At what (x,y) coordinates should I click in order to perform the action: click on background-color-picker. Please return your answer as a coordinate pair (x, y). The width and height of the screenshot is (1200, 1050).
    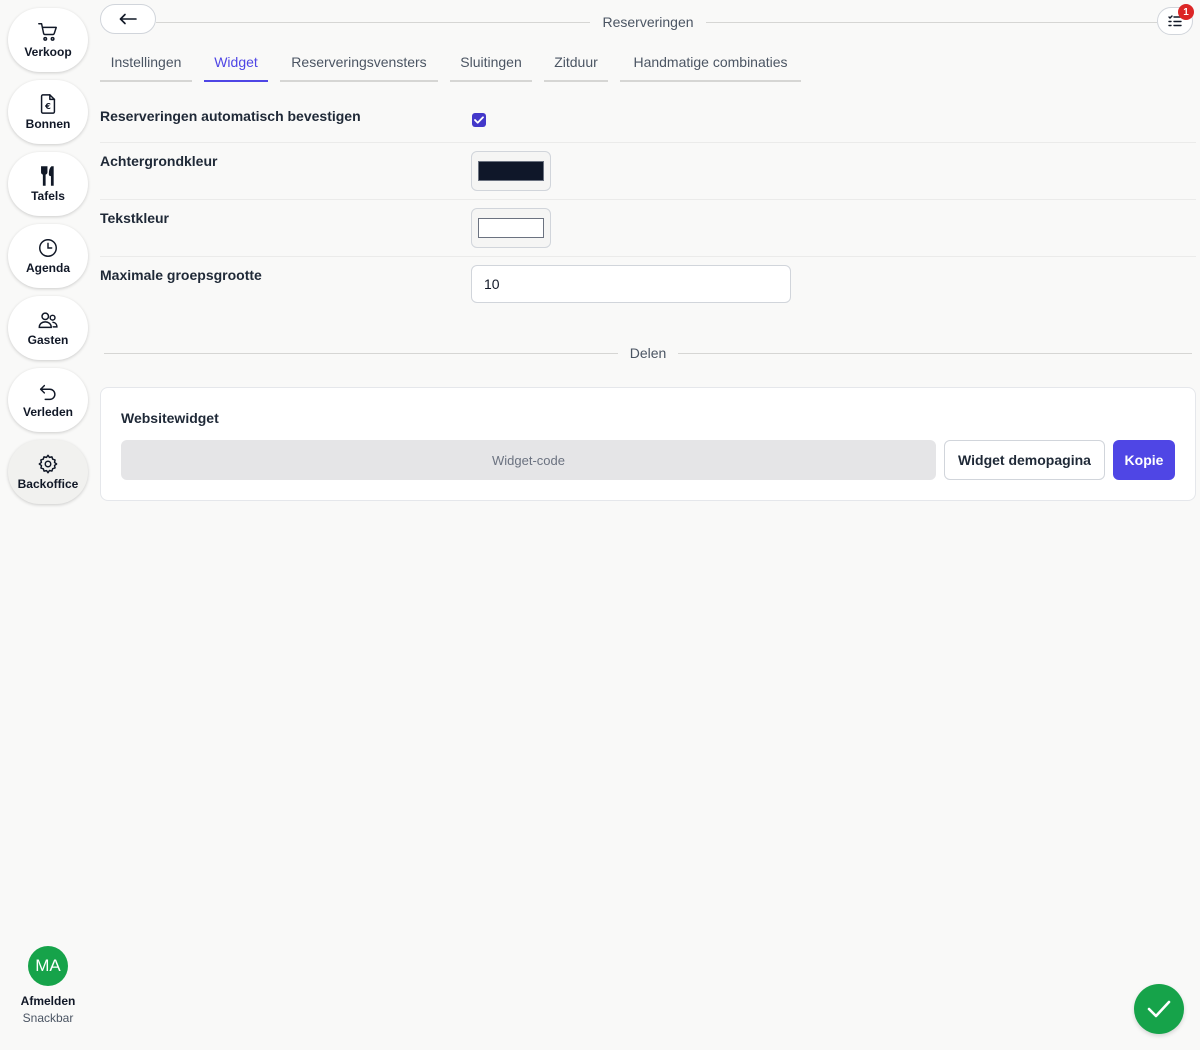
    Looking at the image, I should click on (511, 171).